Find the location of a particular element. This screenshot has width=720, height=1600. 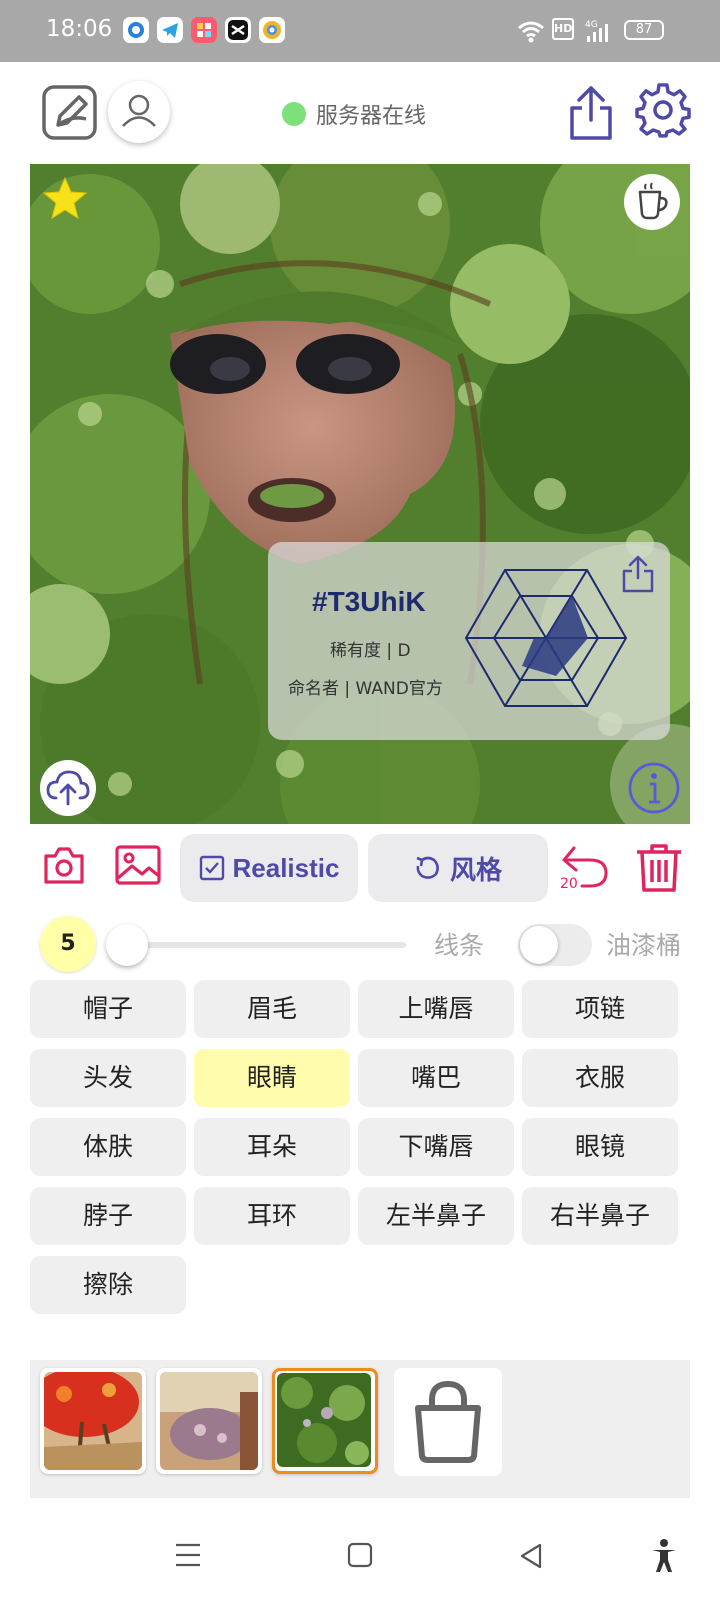

part-button-15: 右半鼻子 is located at coordinates (600, 1216).